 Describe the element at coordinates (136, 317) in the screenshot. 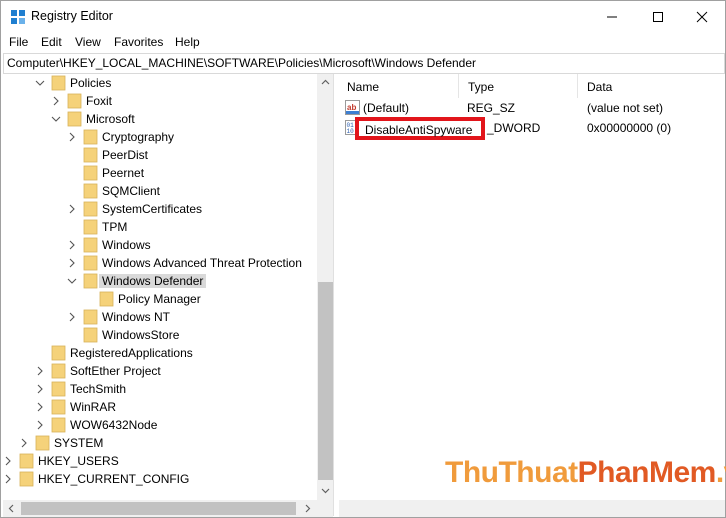

I see `tree-node-label: Windows NT` at that location.